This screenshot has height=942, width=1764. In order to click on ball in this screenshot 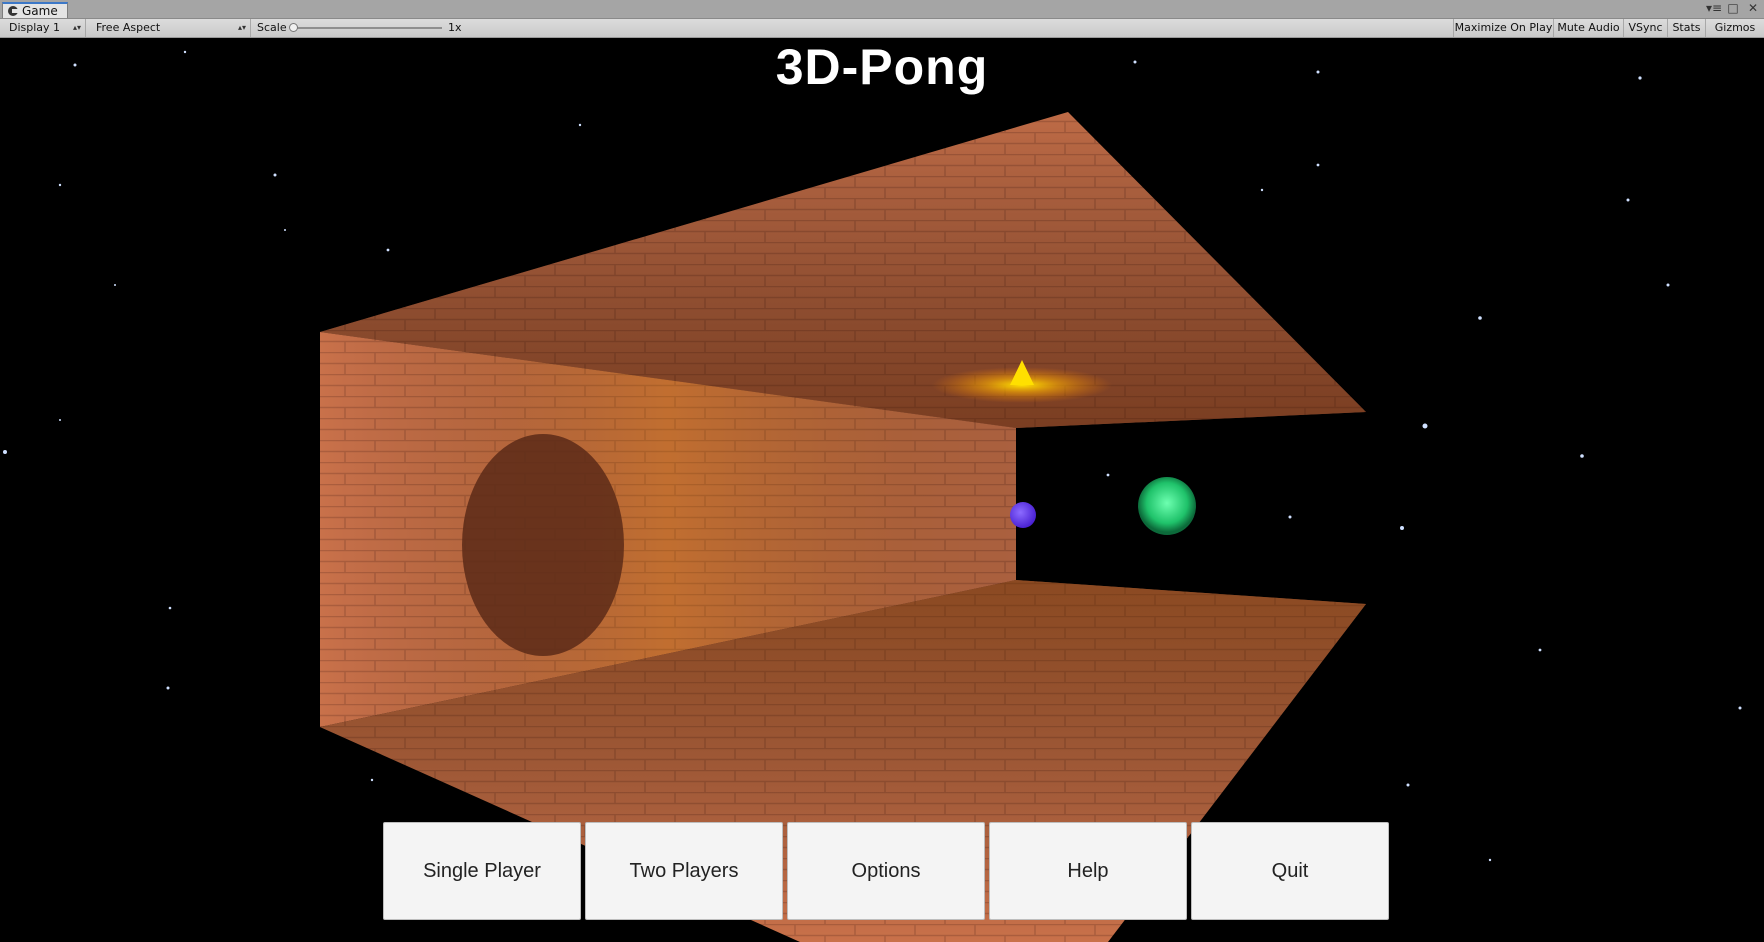, I will do `click(1023, 515)`.